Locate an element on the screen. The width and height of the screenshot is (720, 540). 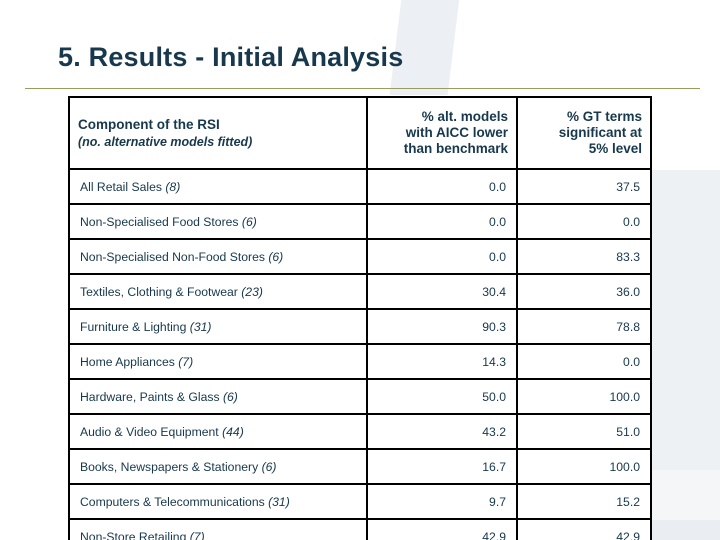
component-model-count: (44) is located at coordinates (233, 431).